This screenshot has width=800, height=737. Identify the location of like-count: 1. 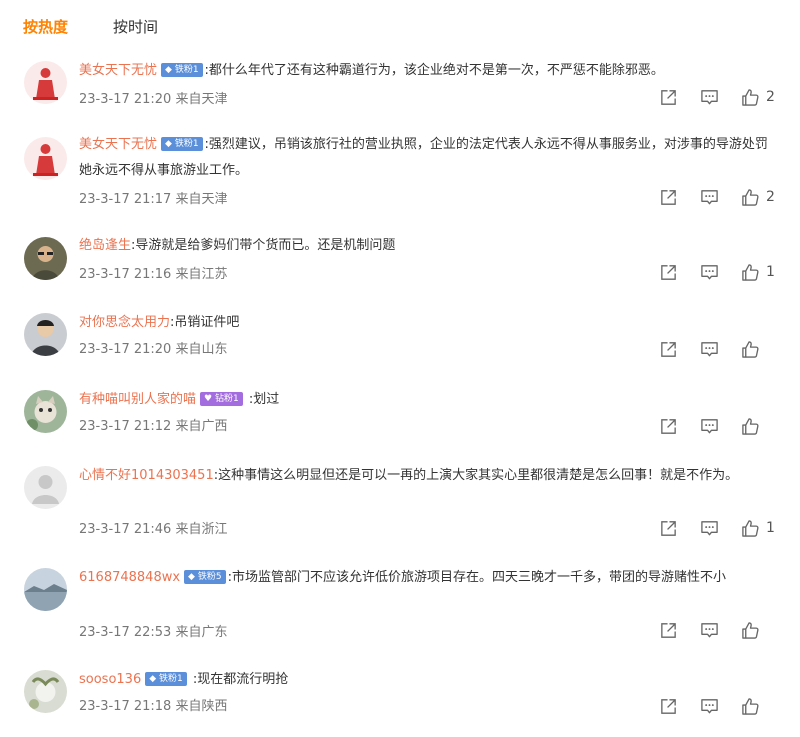
(770, 272).